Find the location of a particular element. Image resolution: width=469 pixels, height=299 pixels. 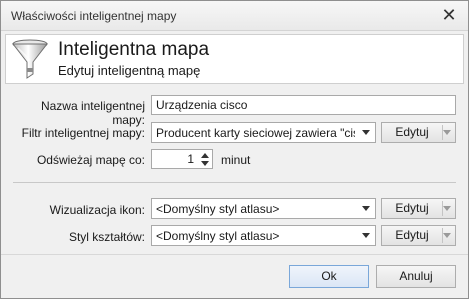

section-divider is located at coordinates (234, 182).